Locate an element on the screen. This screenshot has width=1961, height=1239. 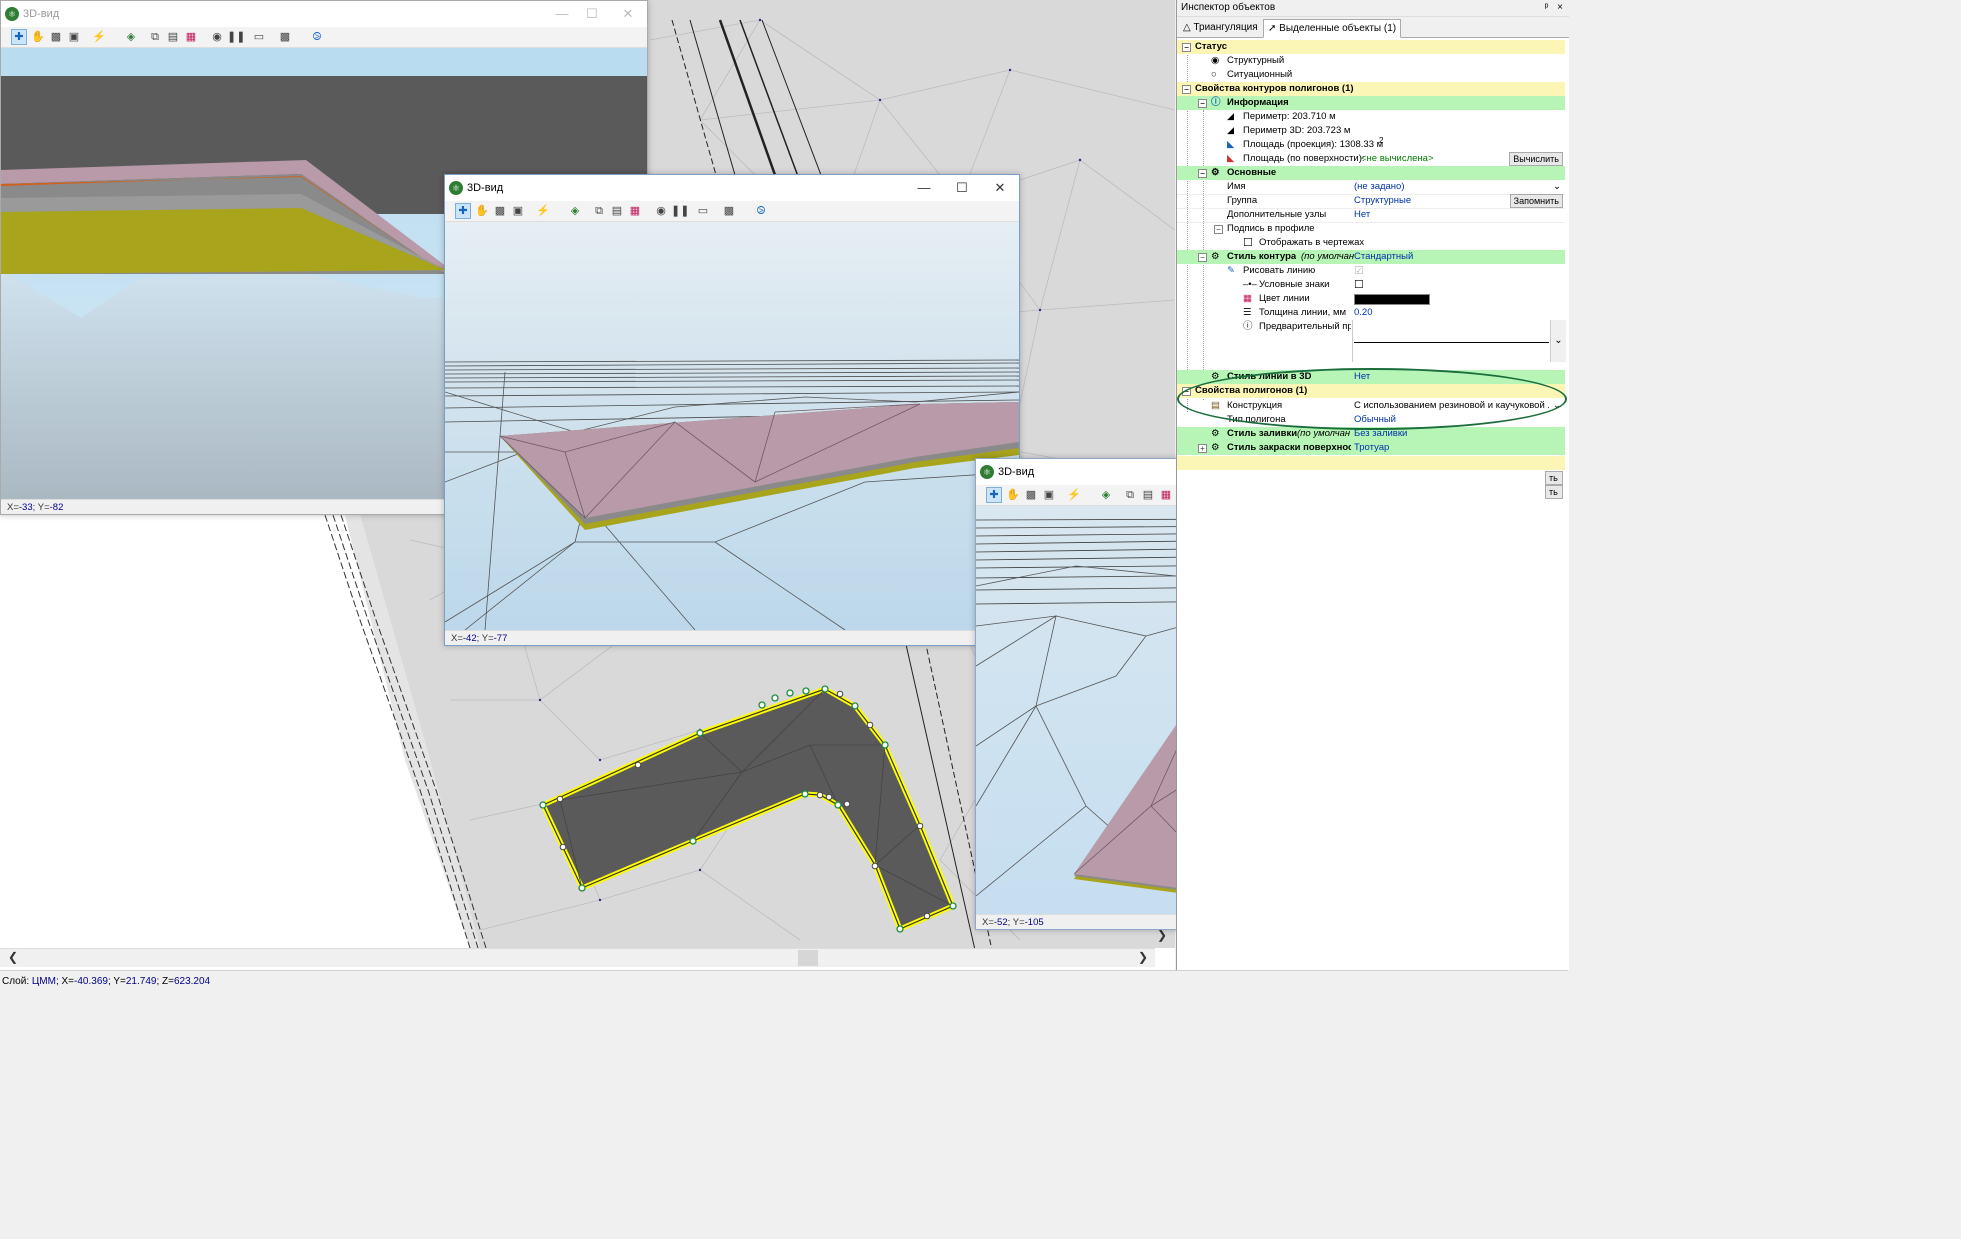
name-row: Имя (не задано) ⌄ is located at coordinates (1371, 187).